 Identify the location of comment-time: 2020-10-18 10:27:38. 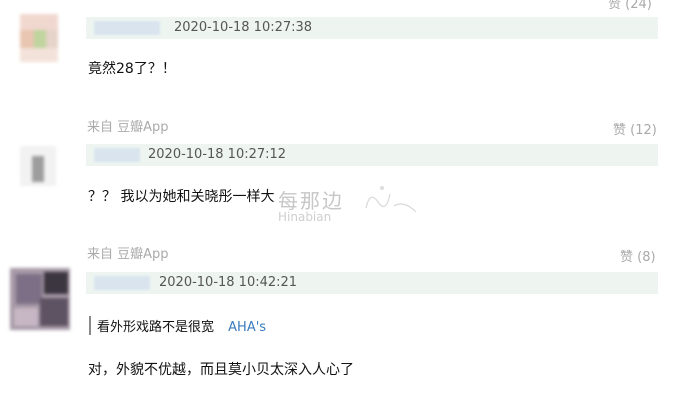
(243, 27).